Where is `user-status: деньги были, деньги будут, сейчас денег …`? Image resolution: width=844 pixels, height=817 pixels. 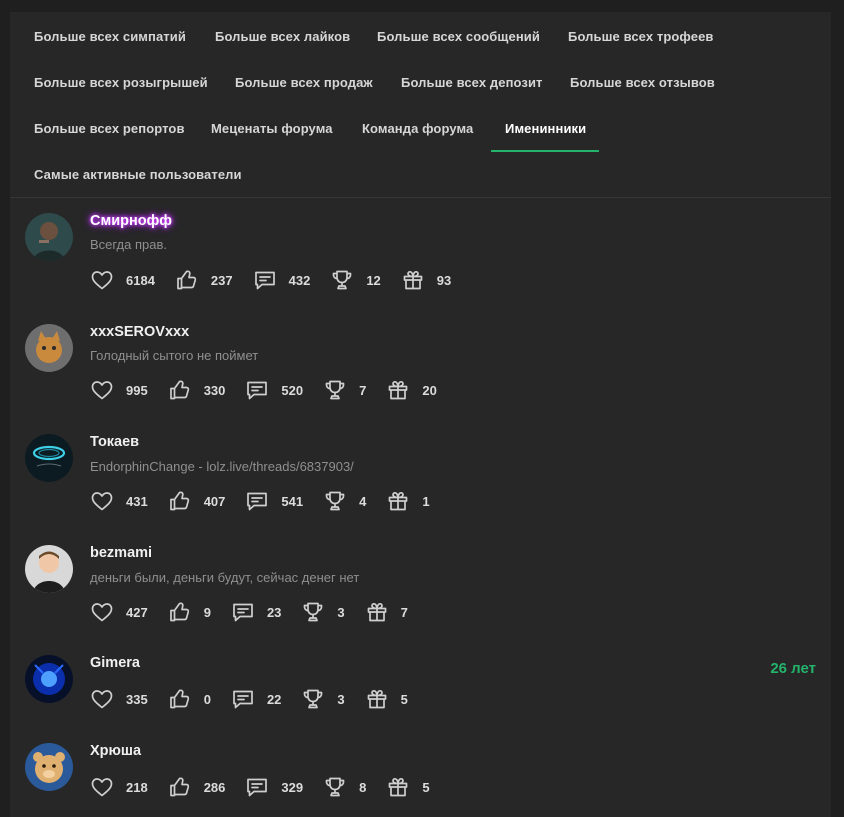
user-status: деньги были, деньги будут, сейчас денег … is located at coordinates (225, 577).